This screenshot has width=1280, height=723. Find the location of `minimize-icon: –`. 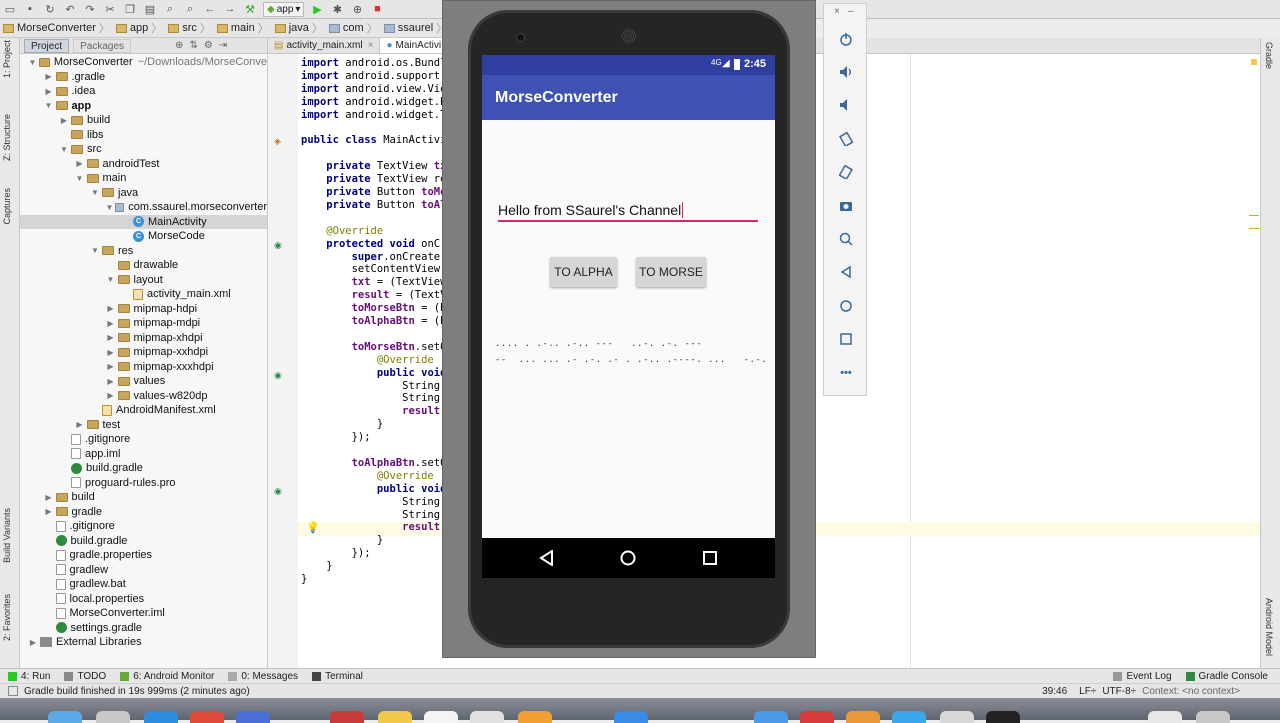

minimize-icon: – is located at coordinates (851, 11).